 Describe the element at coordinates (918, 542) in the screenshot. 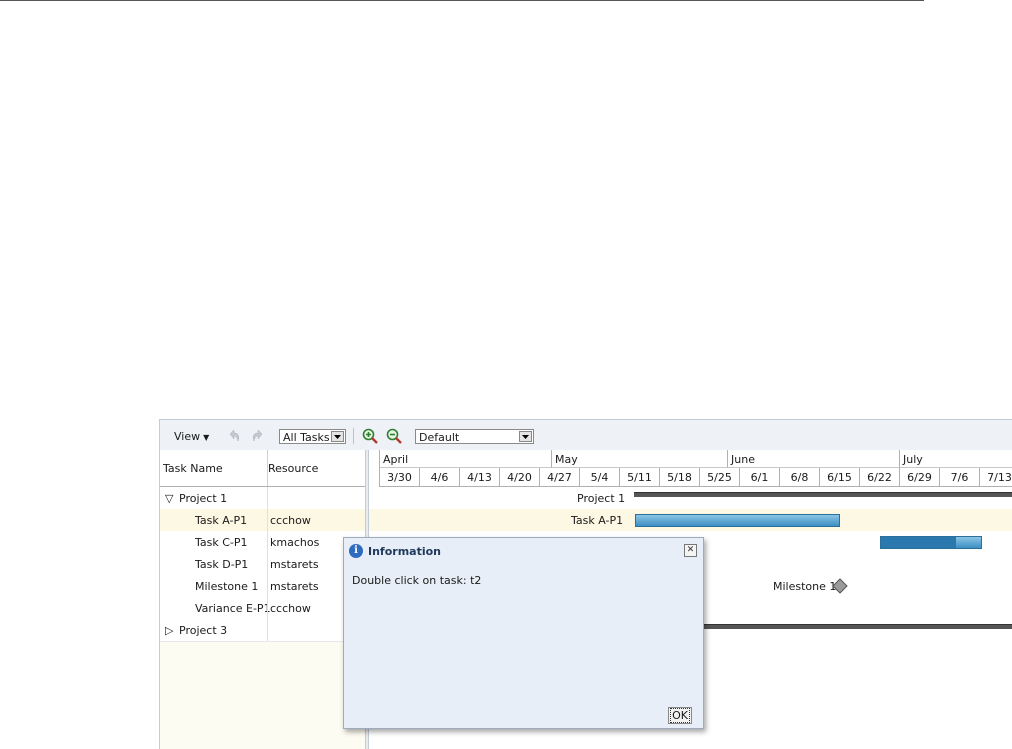

I see `progress-fill` at that location.